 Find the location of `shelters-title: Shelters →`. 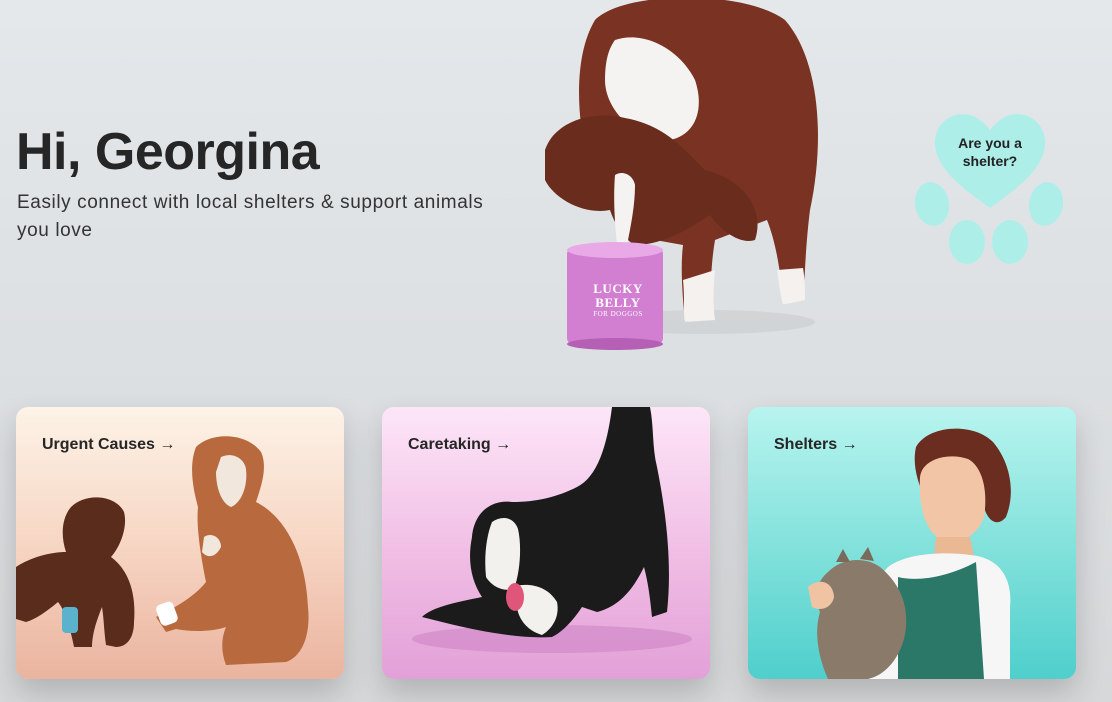

shelters-title: Shelters → is located at coordinates (816, 445).